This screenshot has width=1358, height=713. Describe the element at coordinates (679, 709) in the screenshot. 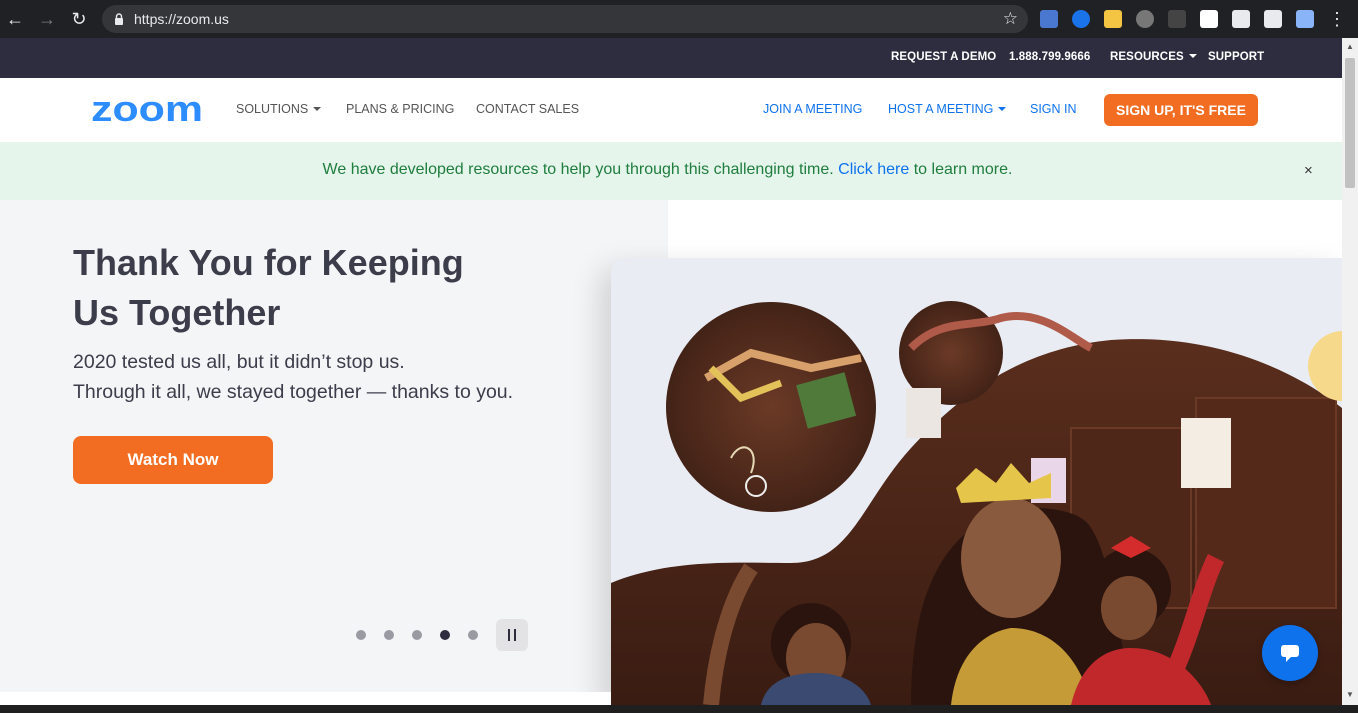

I see `os-taskbar` at that location.